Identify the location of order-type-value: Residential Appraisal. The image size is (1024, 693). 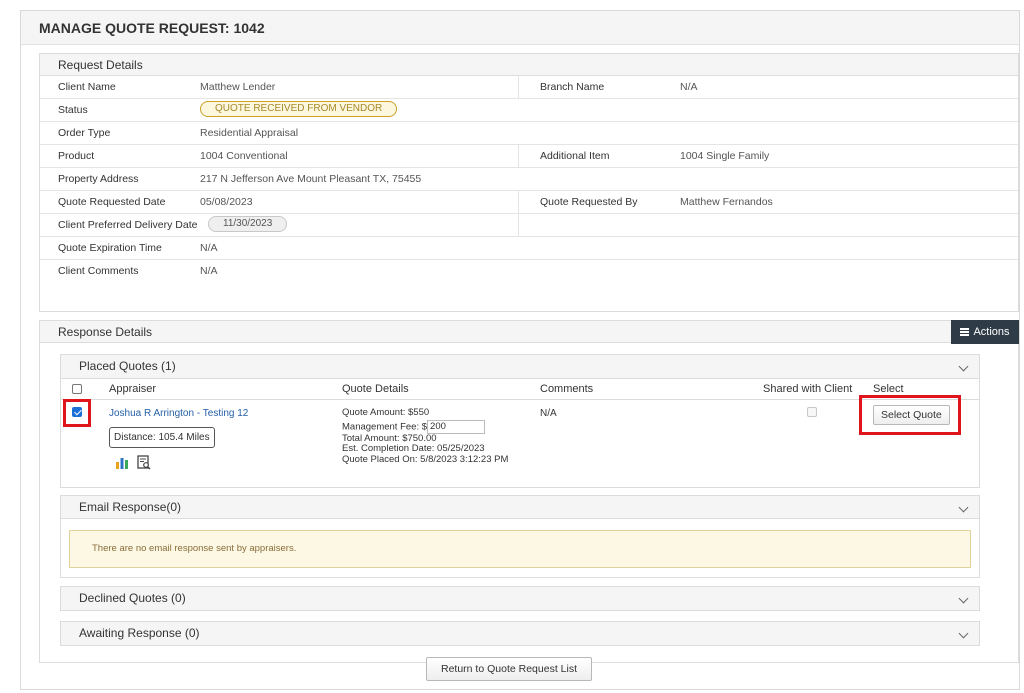
(249, 133).